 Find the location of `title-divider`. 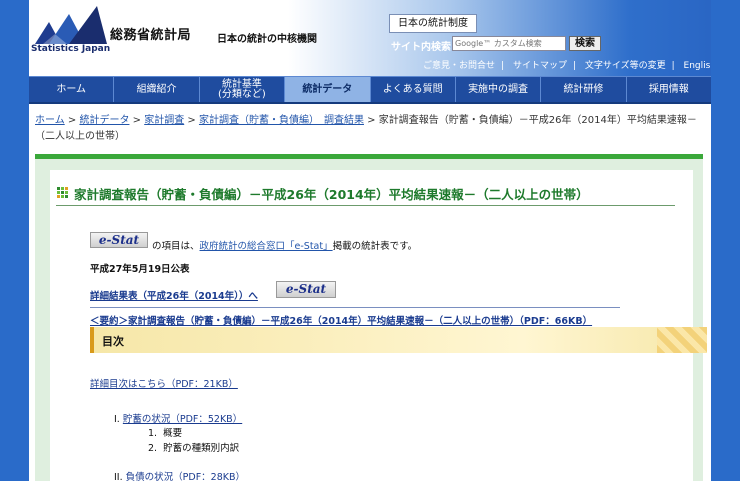

title-divider is located at coordinates (365, 205).